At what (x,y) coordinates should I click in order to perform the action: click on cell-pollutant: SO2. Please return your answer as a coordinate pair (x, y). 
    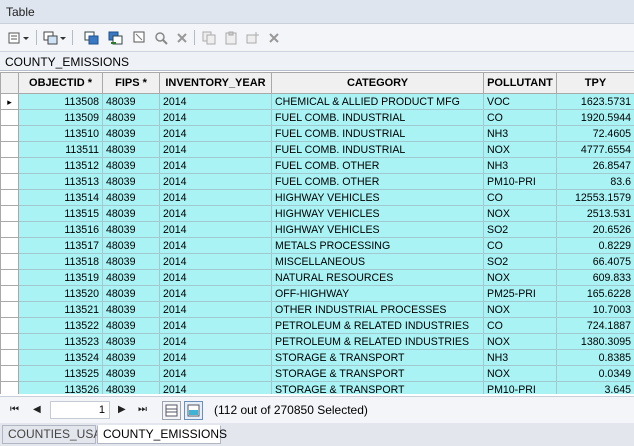
    Looking at the image, I should click on (520, 261).